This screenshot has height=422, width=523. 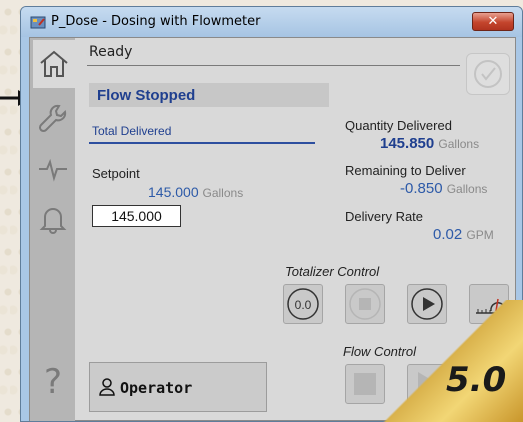 I want to click on total-delivered-label: Total Delivered, so click(x=131, y=131).